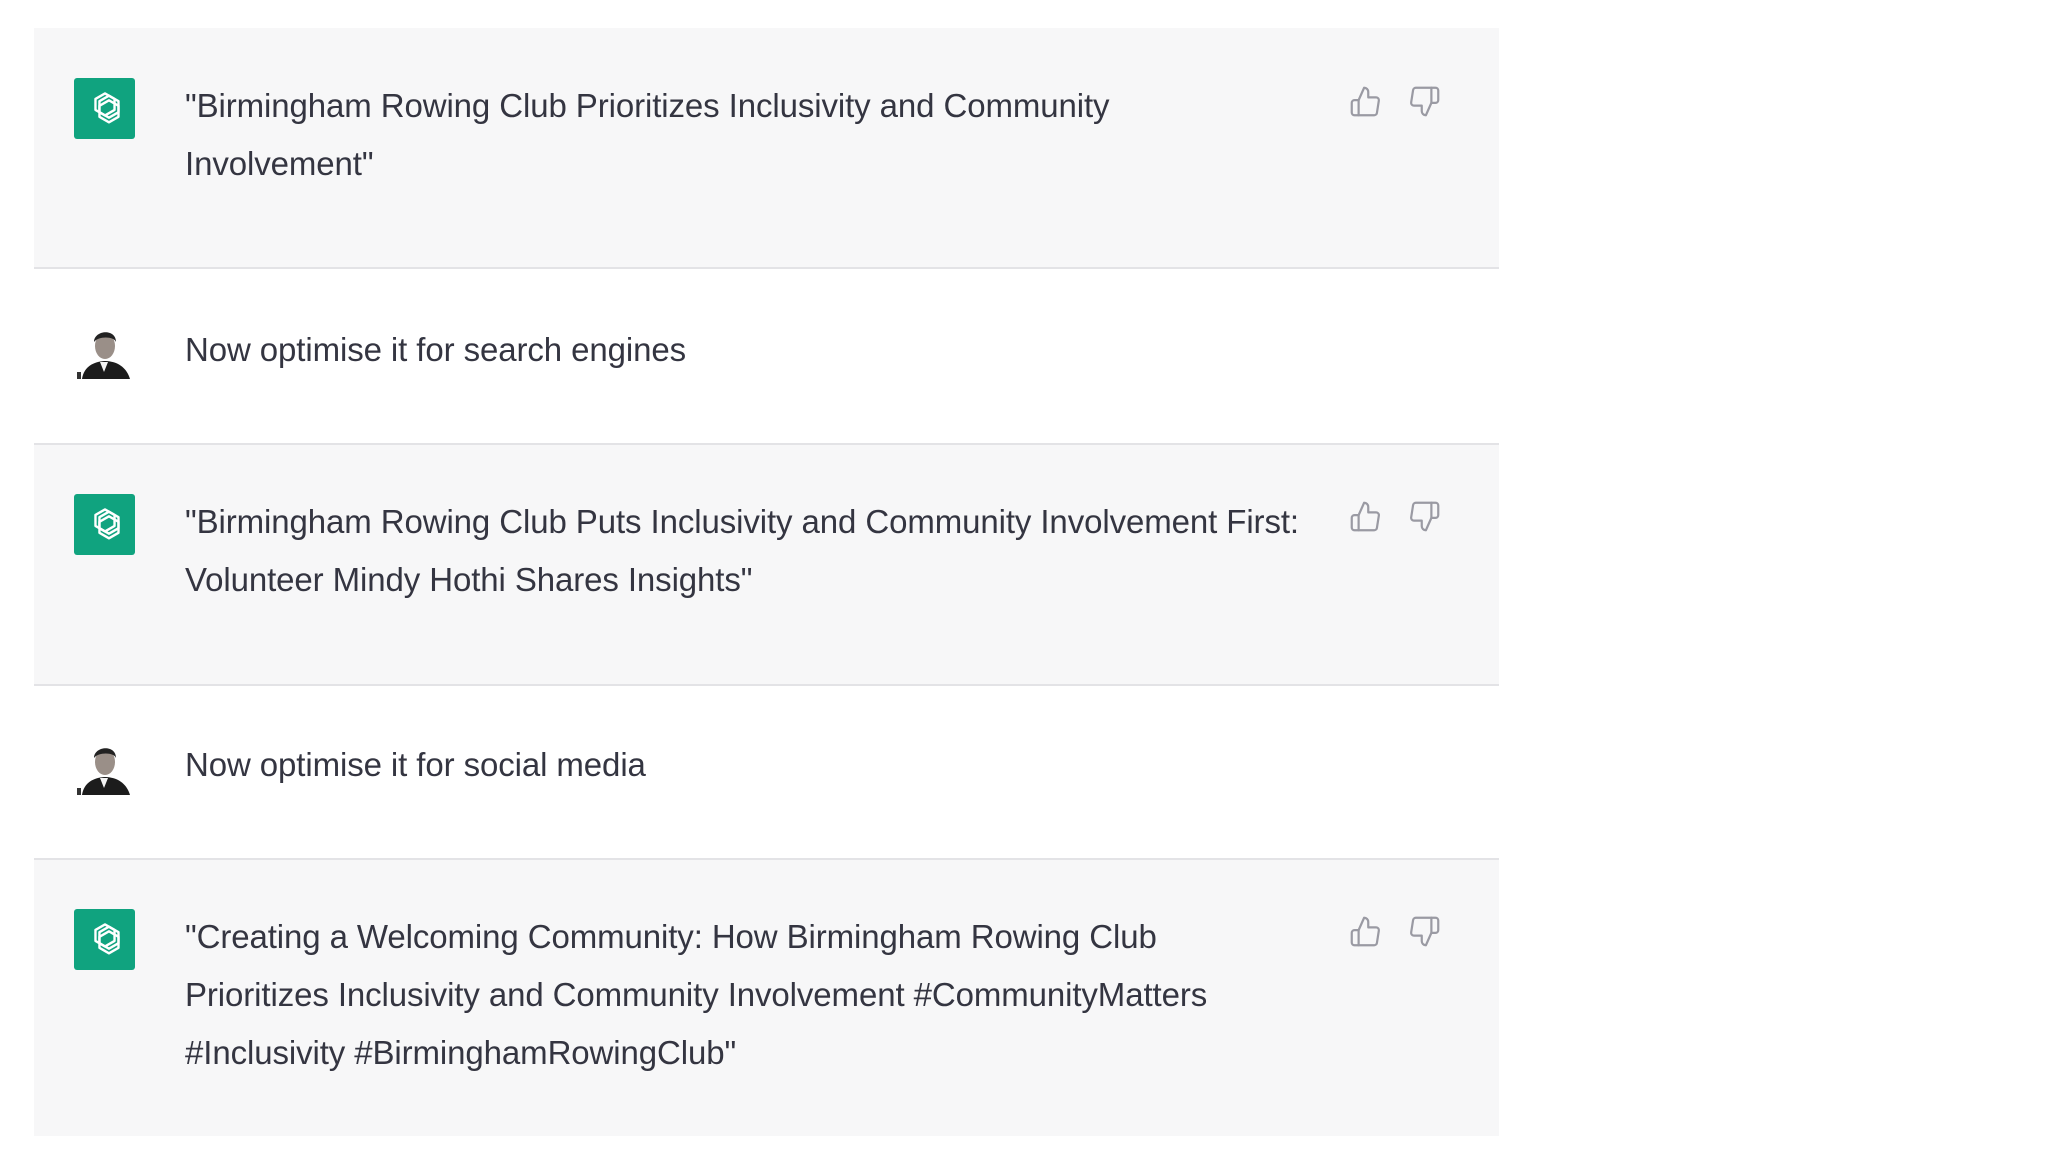  Describe the element at coordinates (415, 764) in the screenshot. I see `message-text: Now optimise it for social media` at that location.